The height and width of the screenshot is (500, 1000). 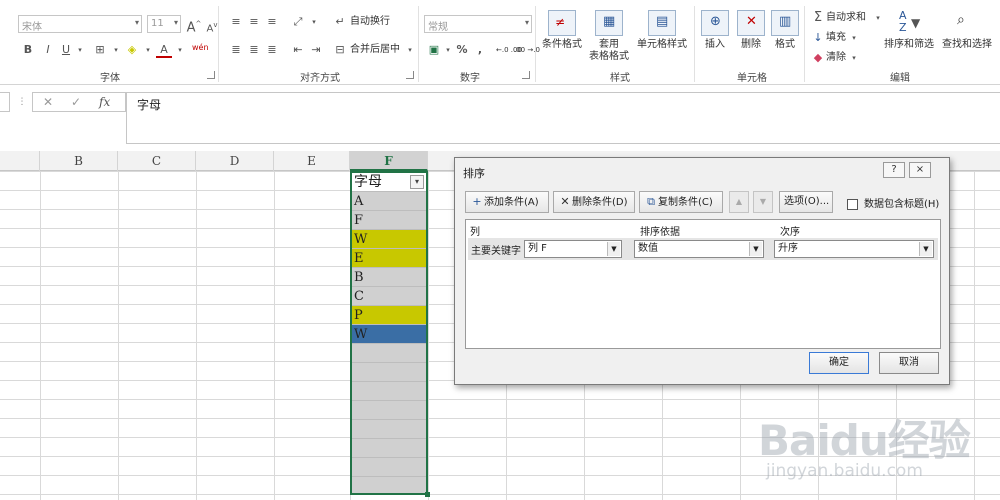 What do you see at coordinates (235, 161) in the screenshot?
I see `column-header-d: D` at bounding box center [235, 161].